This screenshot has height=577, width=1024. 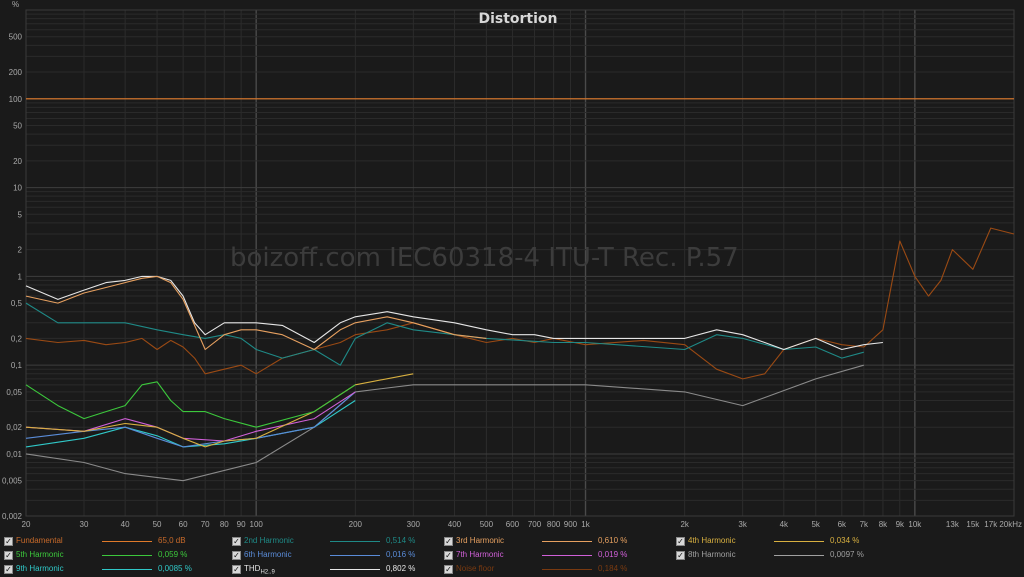 What do you see at coordinates (12, 481) in the screenshot?
I see `y-tick-label: 0,005` at bounding box center [12, 481].